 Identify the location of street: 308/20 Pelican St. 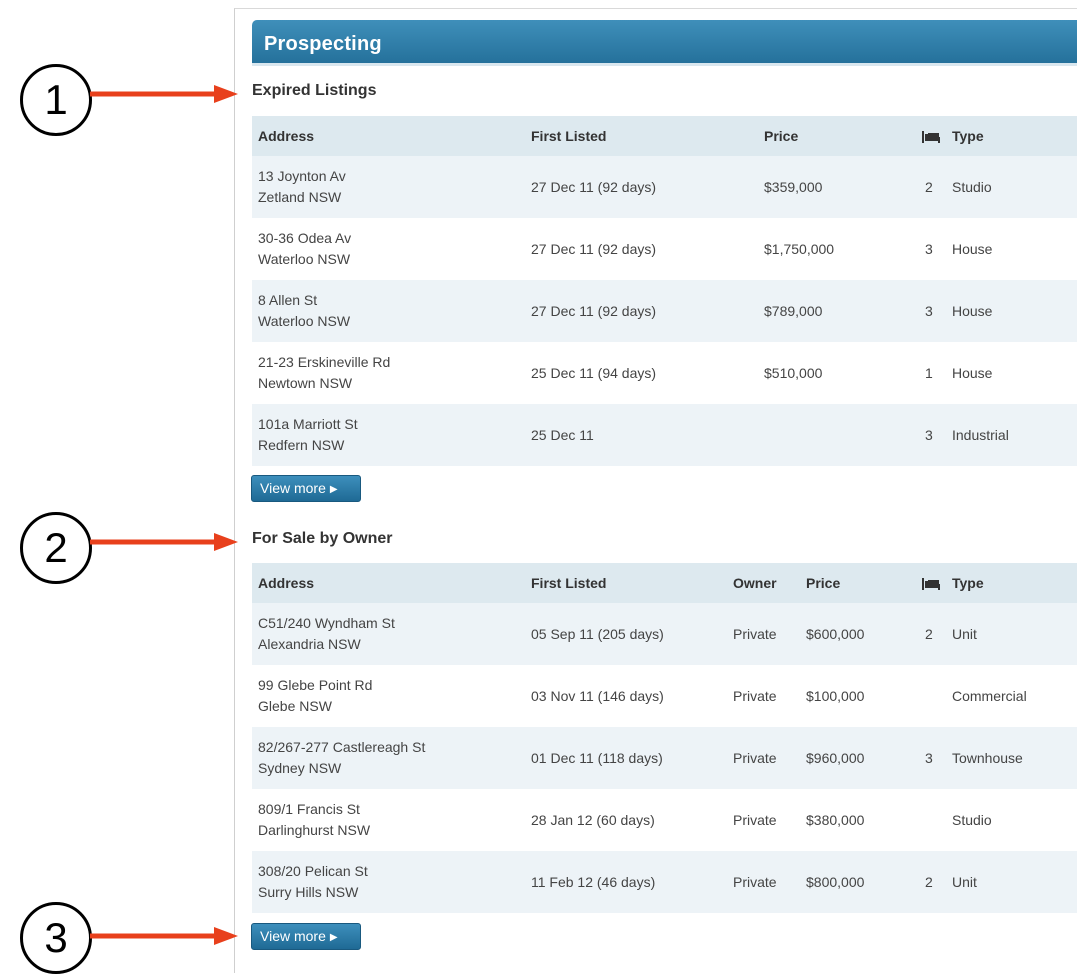
(394, 871).